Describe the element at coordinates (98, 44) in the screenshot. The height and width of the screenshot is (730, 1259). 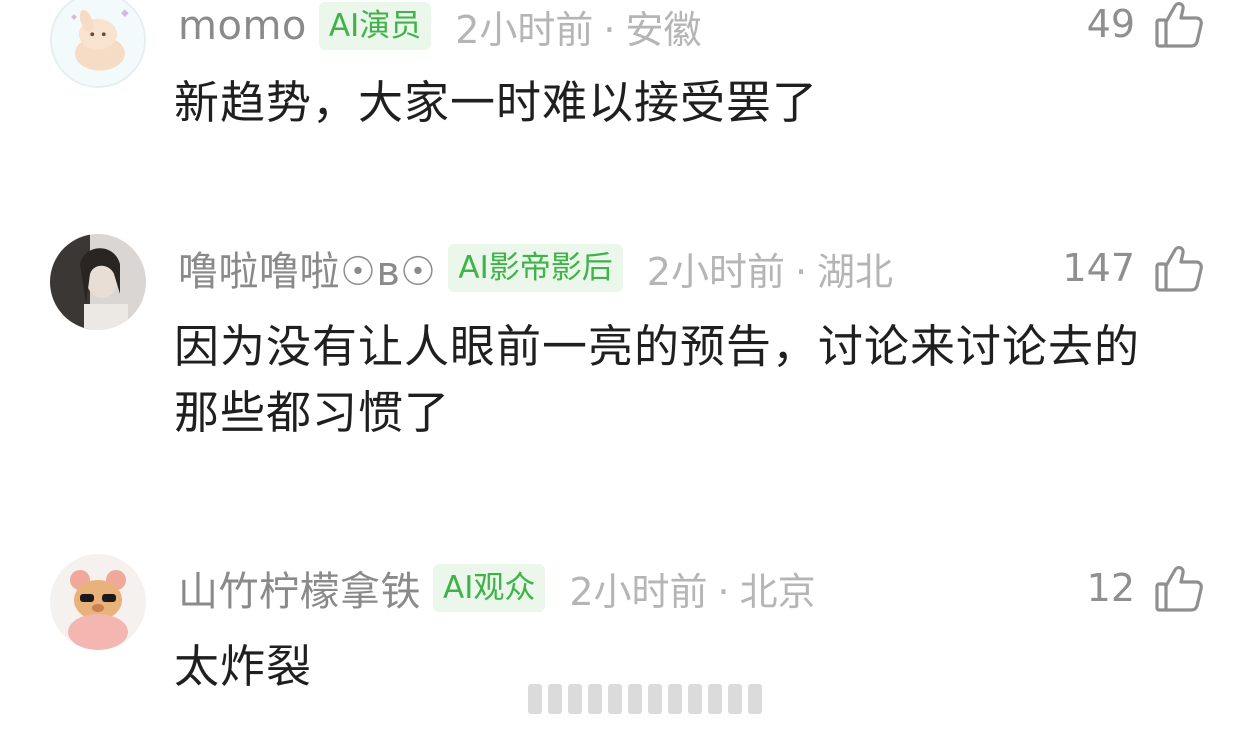
I see `bunny-cartoon-avatar` at that location.